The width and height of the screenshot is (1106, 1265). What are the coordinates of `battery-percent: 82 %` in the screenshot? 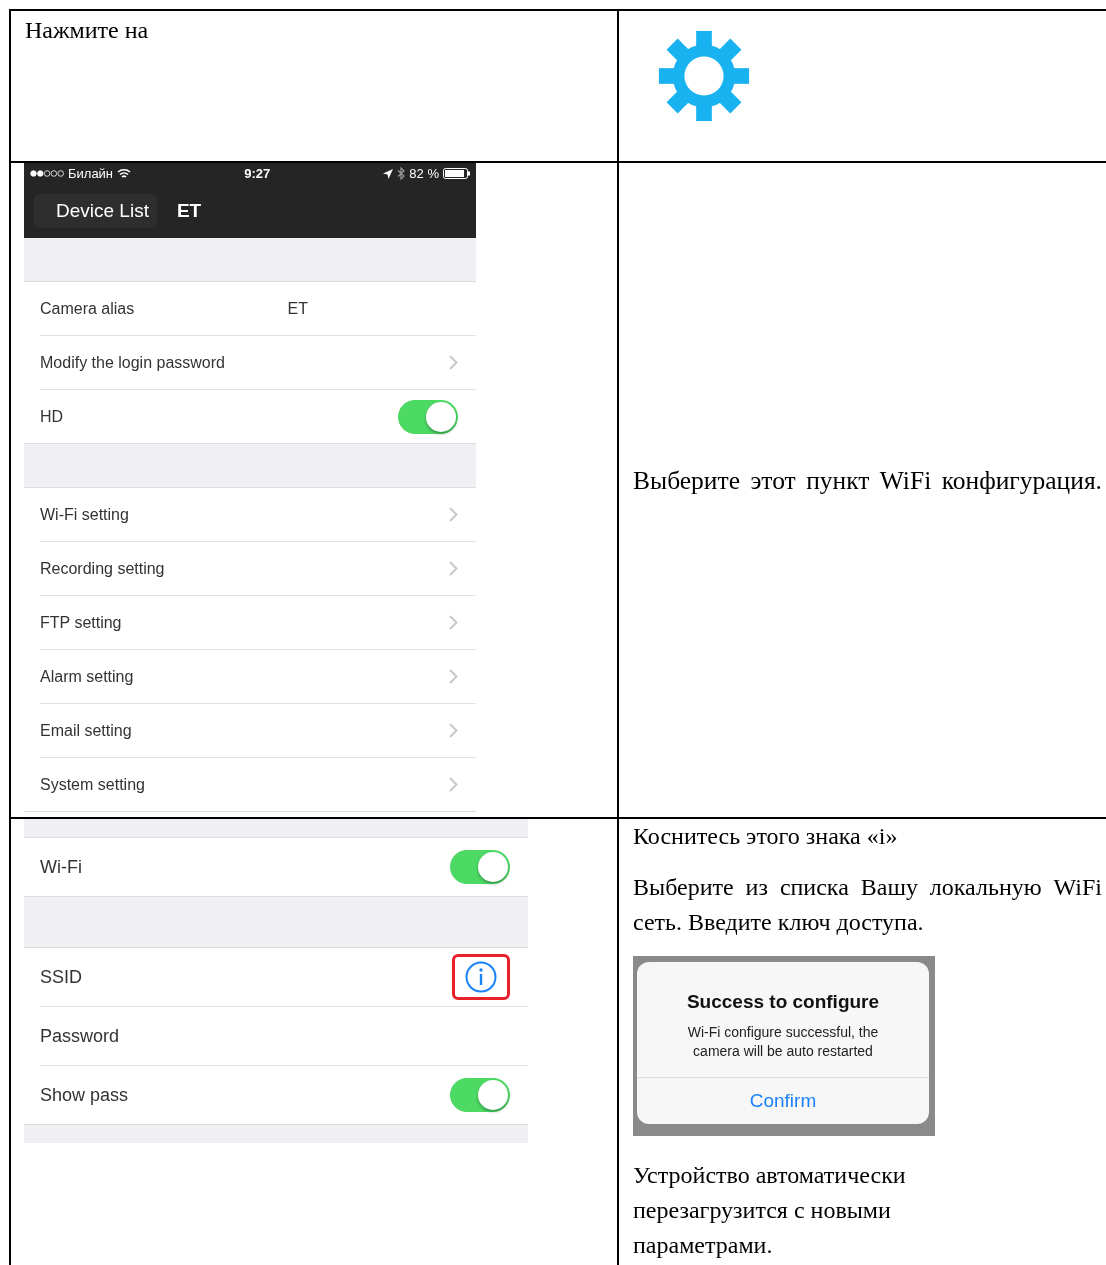 It's located at (424, 173).